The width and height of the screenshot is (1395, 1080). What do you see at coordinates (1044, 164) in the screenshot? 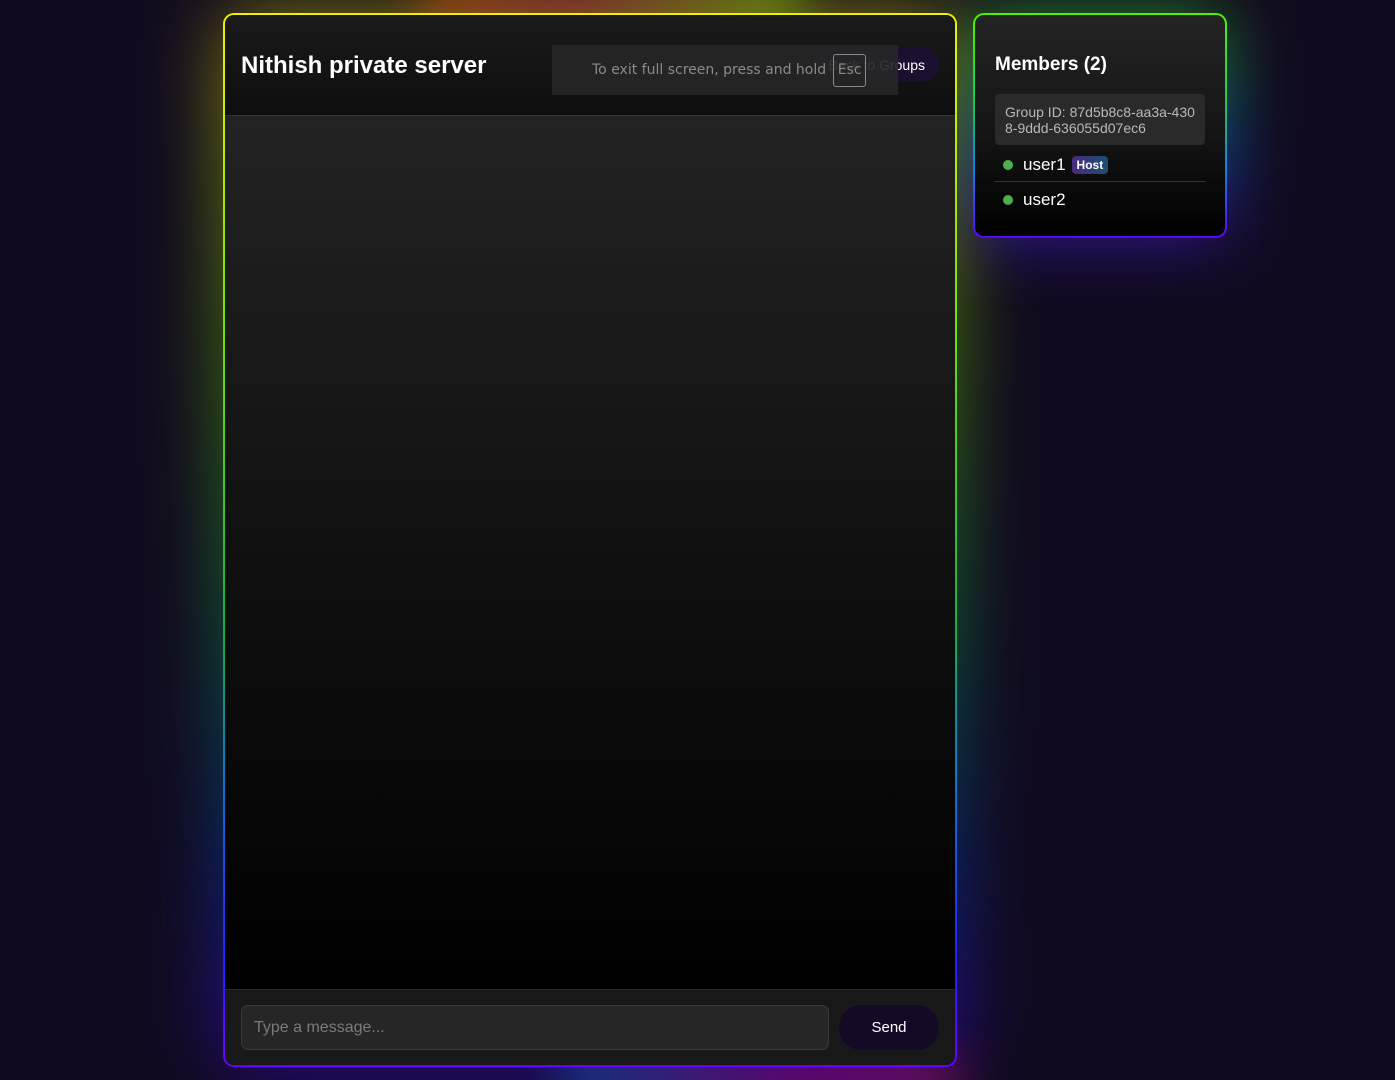
I see `member-name: user1` at bounding box center [1044, 164].